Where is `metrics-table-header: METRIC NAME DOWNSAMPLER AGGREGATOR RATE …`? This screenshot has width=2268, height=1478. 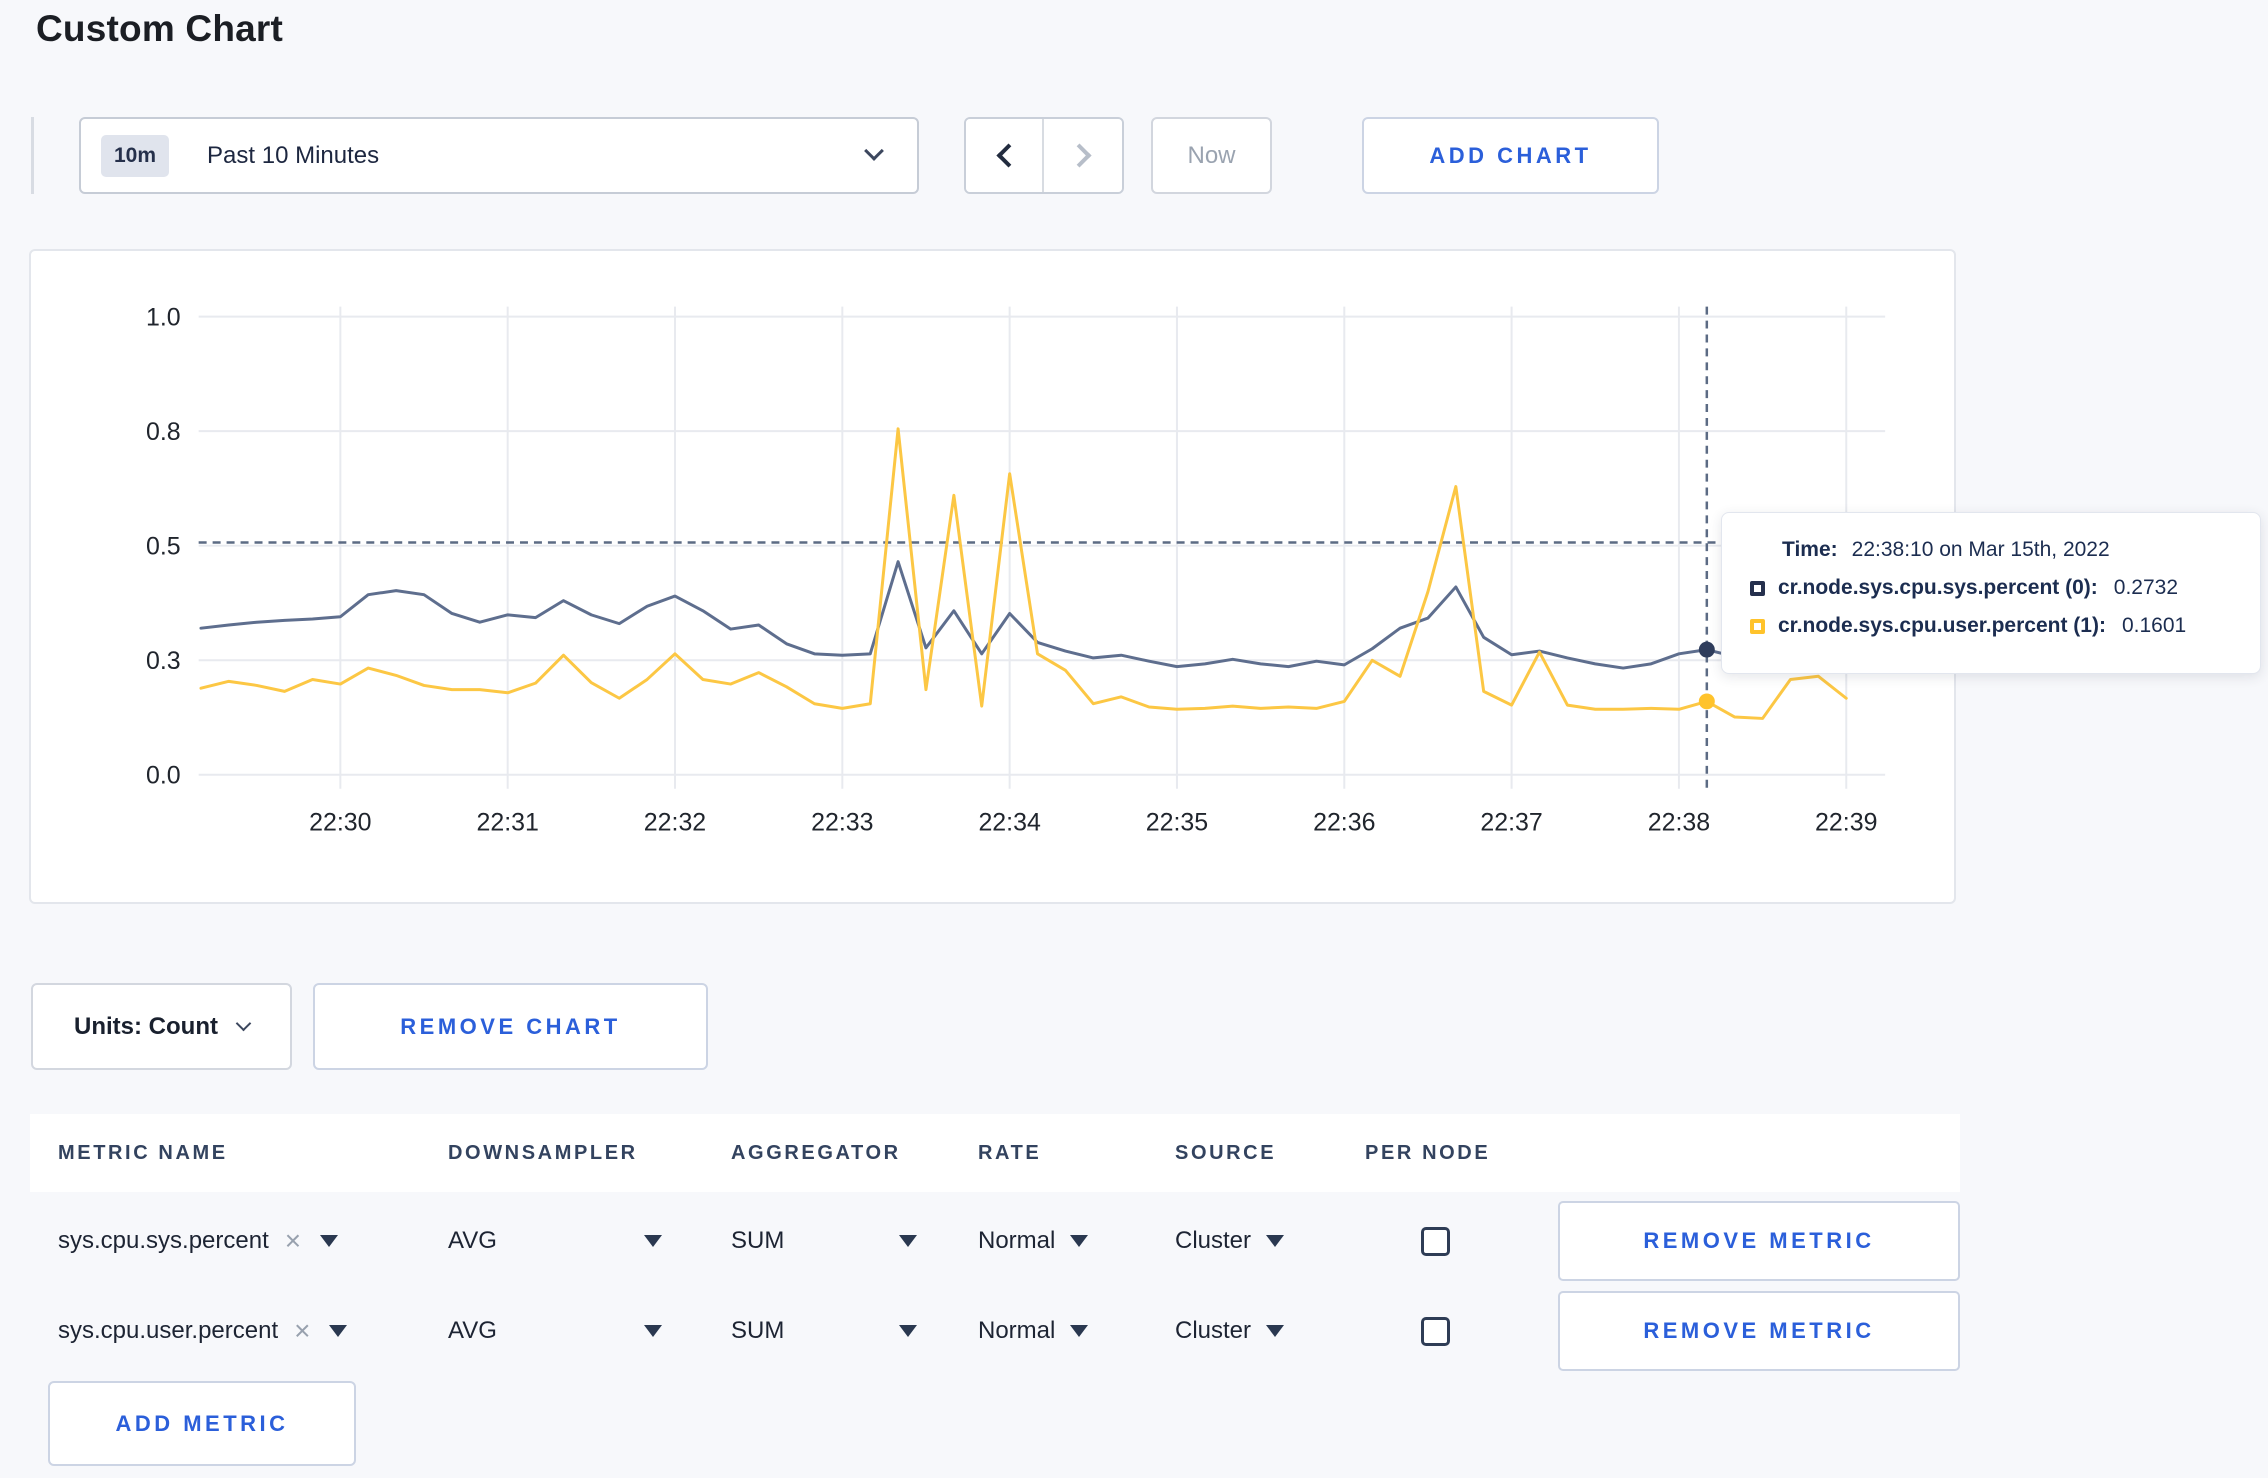 metrics-table-header: METRIC NAME DOWNSAMPLER AGGREGATOR RATE … is located at coordinates (995, 1153).